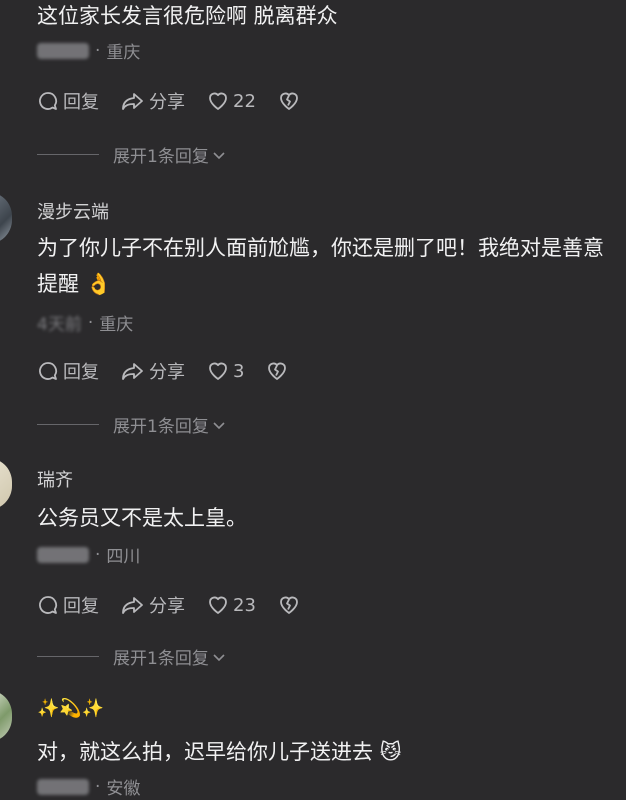 This screenshot has width=626, height=800. Describe the element at coordinates (73, 211) in the screenshot. I see `comment-author: 漫步云端` at that location.